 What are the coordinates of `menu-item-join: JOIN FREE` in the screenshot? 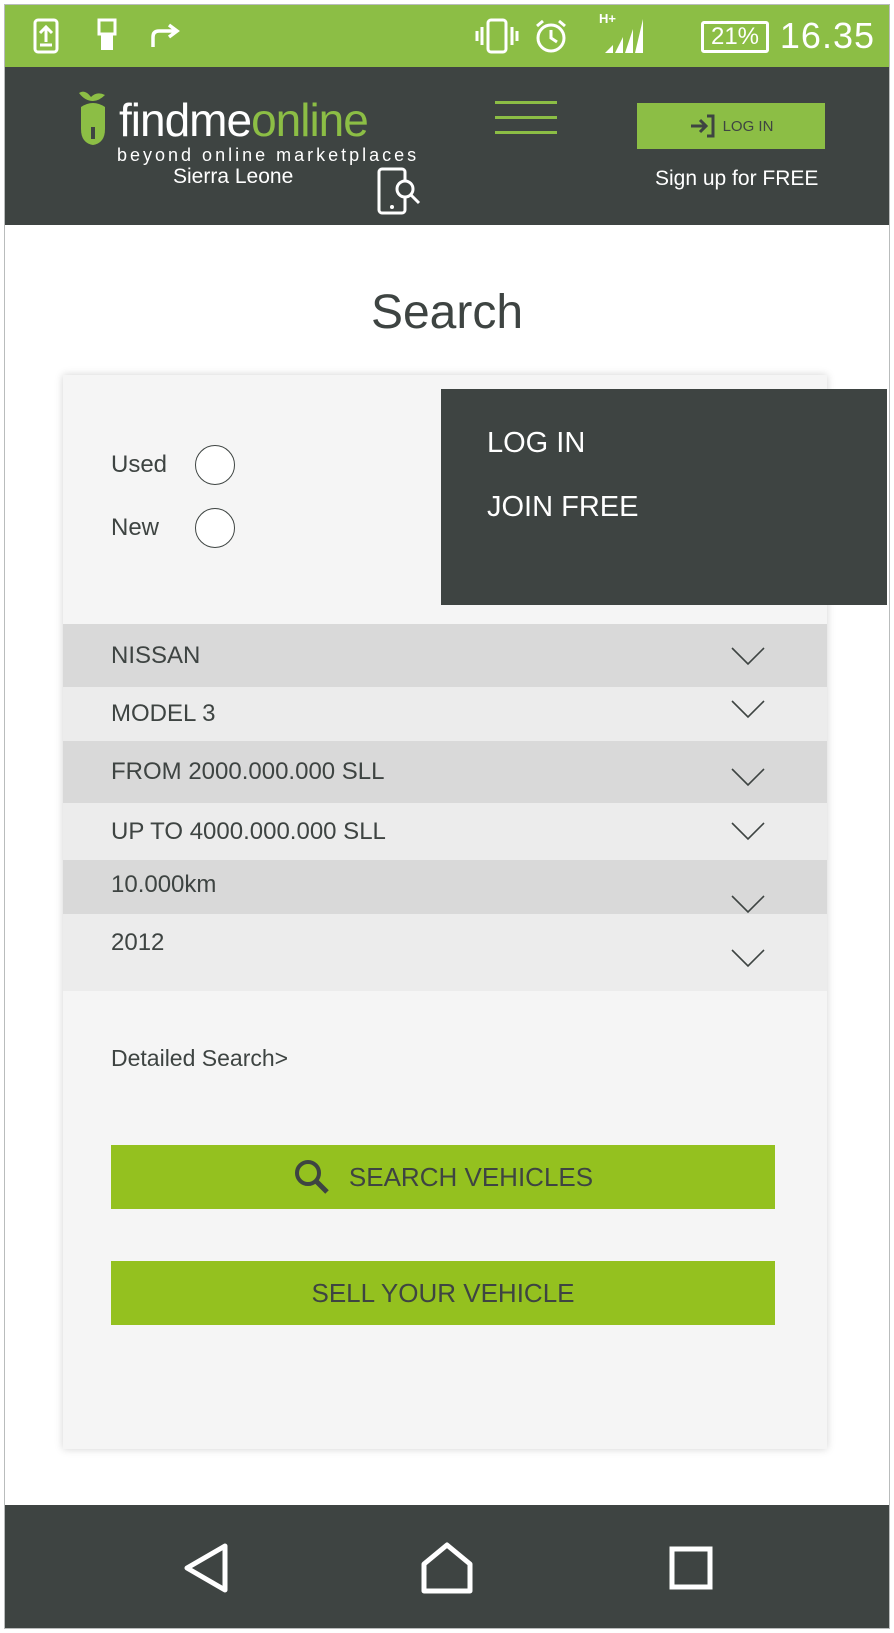 It's located at (562, 507).